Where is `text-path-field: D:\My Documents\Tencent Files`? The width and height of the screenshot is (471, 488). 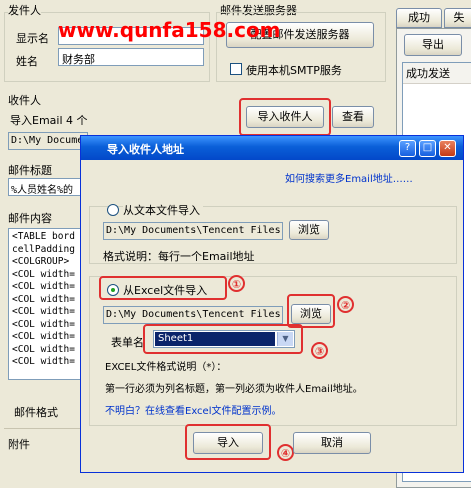
text-path-field: D:\My Documents\Tencent Files is located at coordinates (193, 231).